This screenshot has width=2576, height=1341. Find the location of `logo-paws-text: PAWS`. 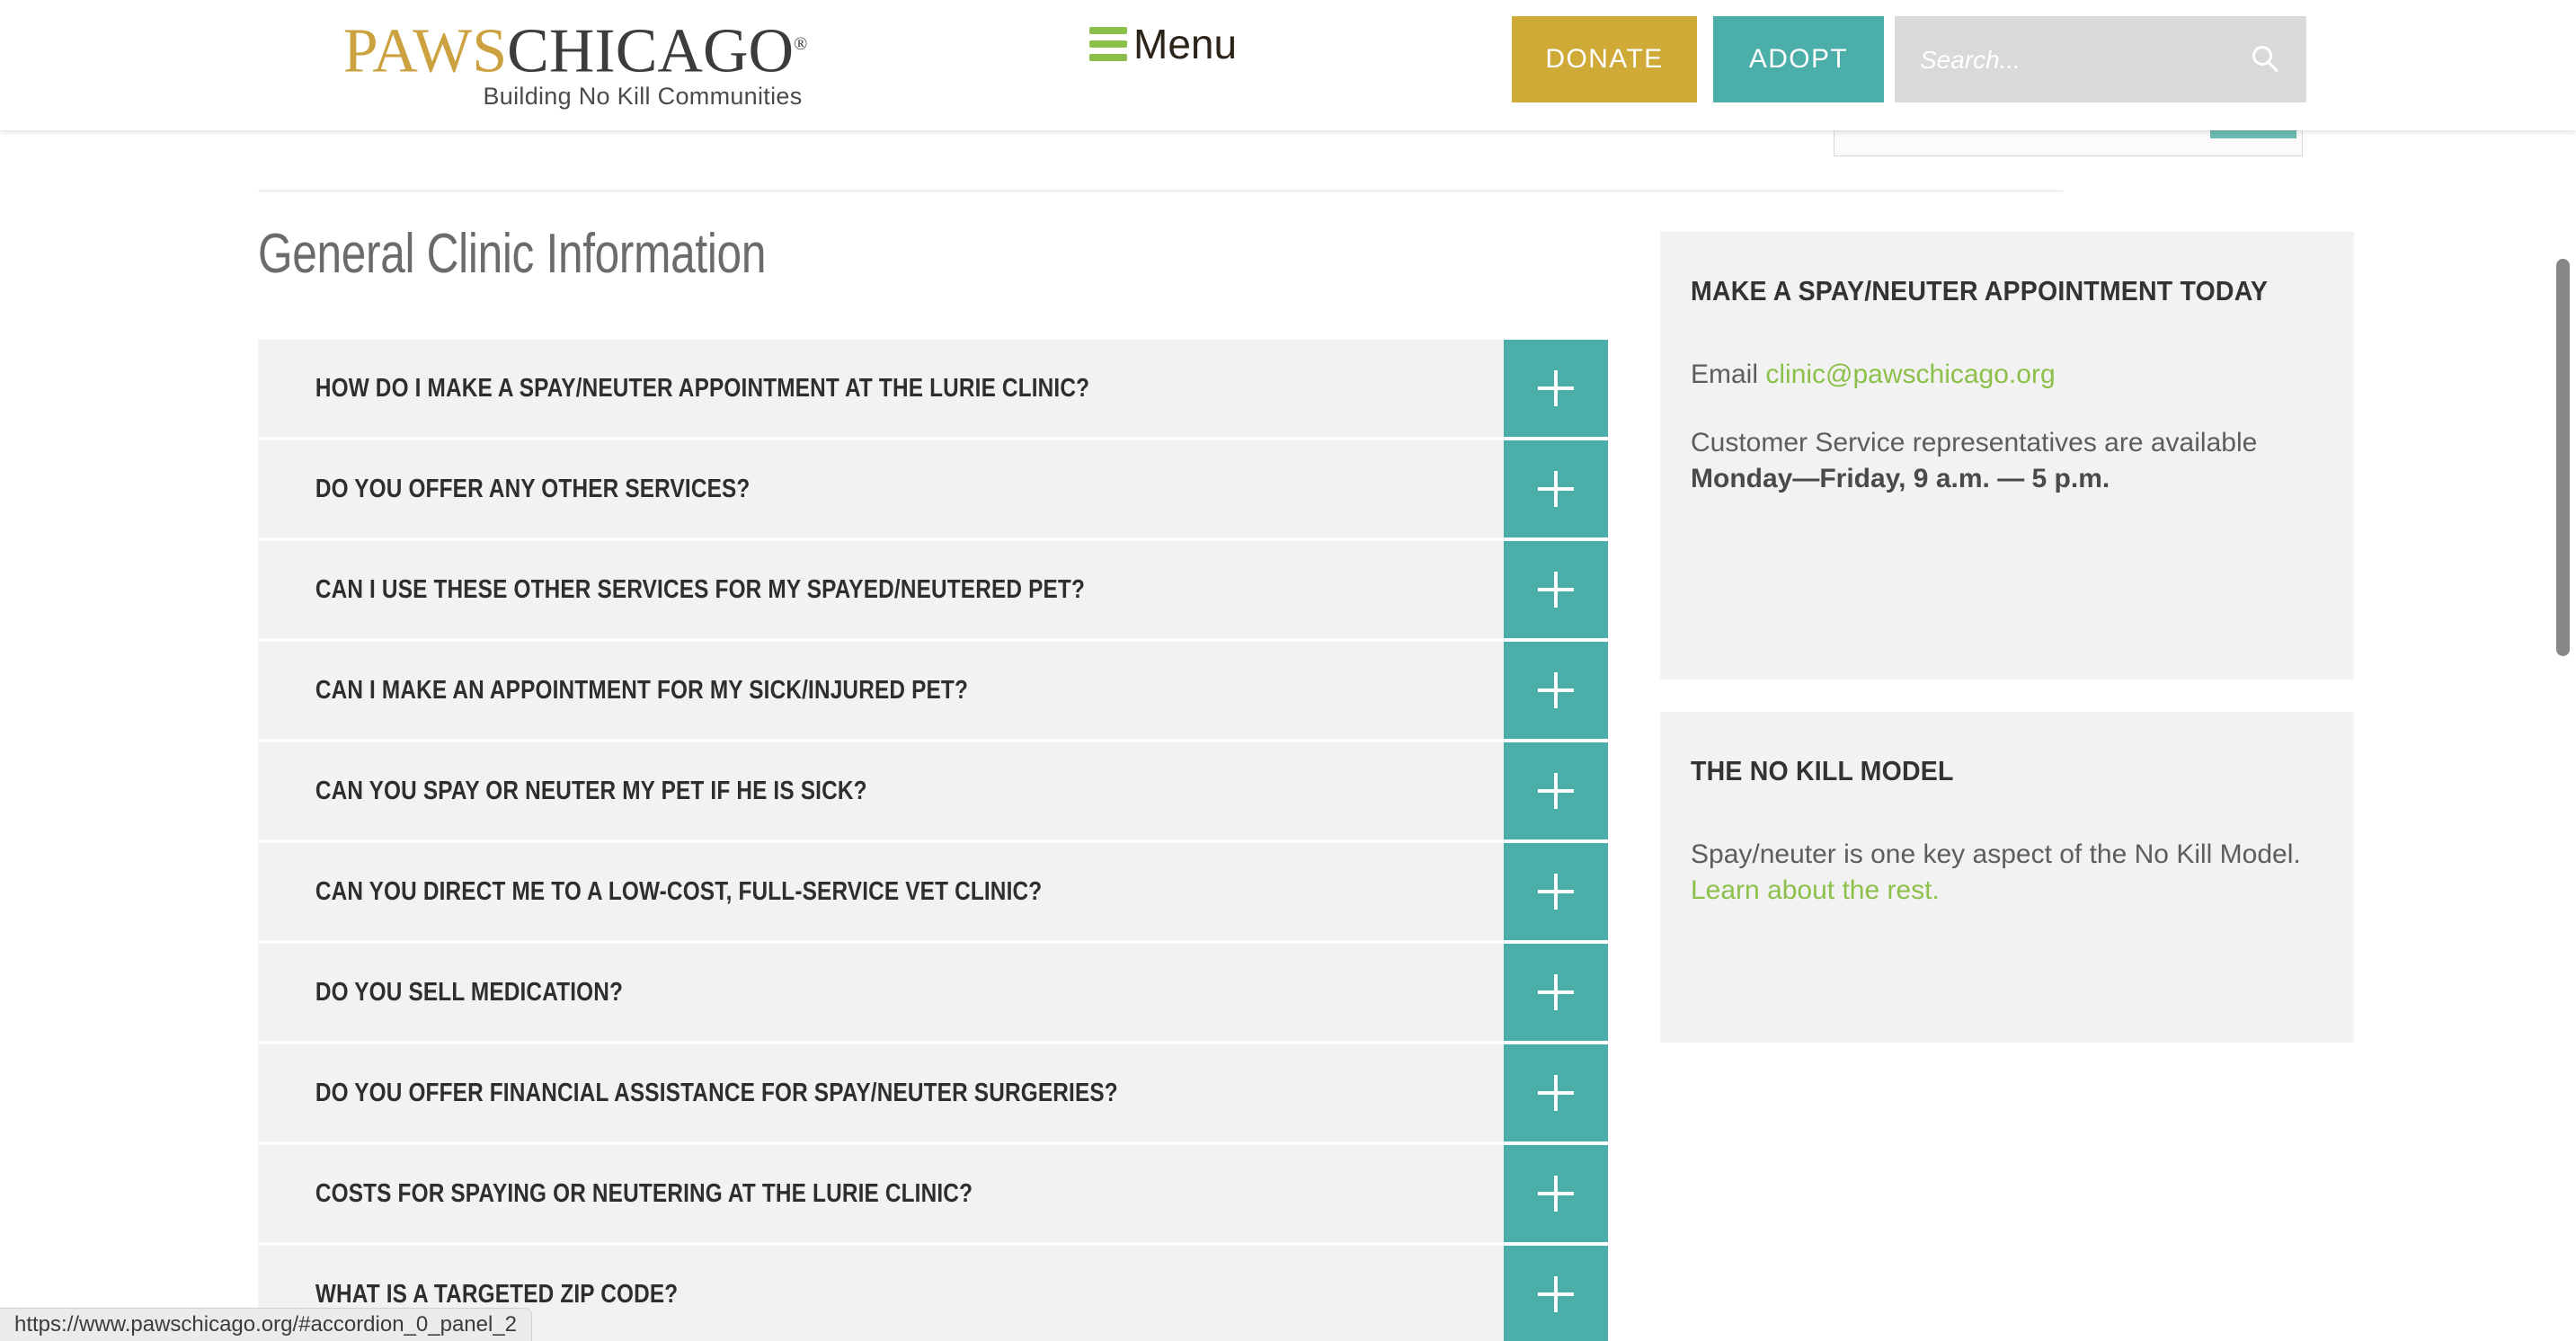

logo-paws-text: PAWS is located at coordinates (425, 51).